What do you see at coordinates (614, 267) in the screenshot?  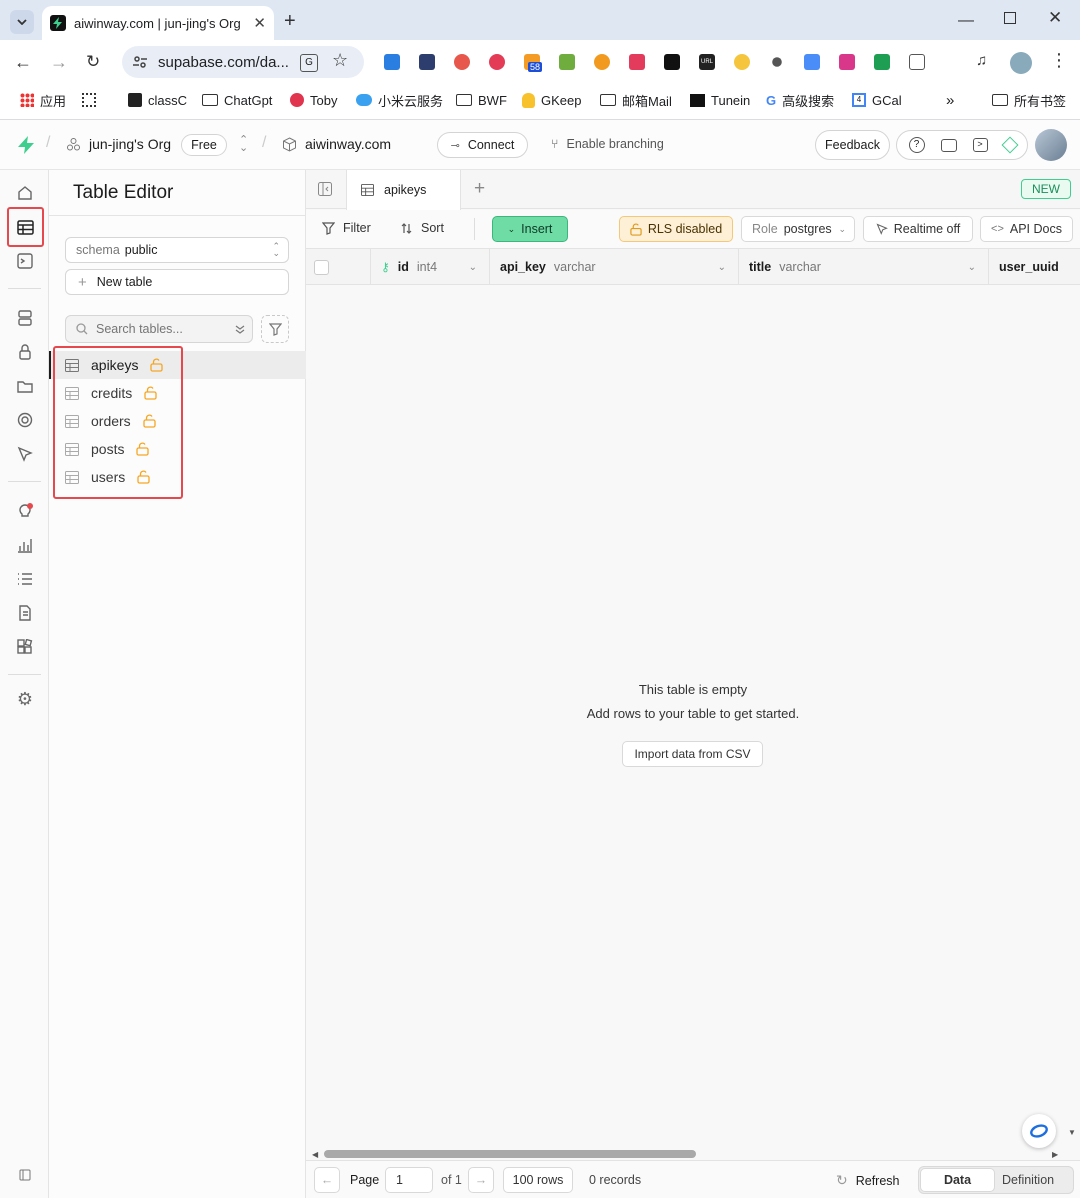 I see `column-header-api-key: api_key varchar ⌄` at bounding box center [614, 267].